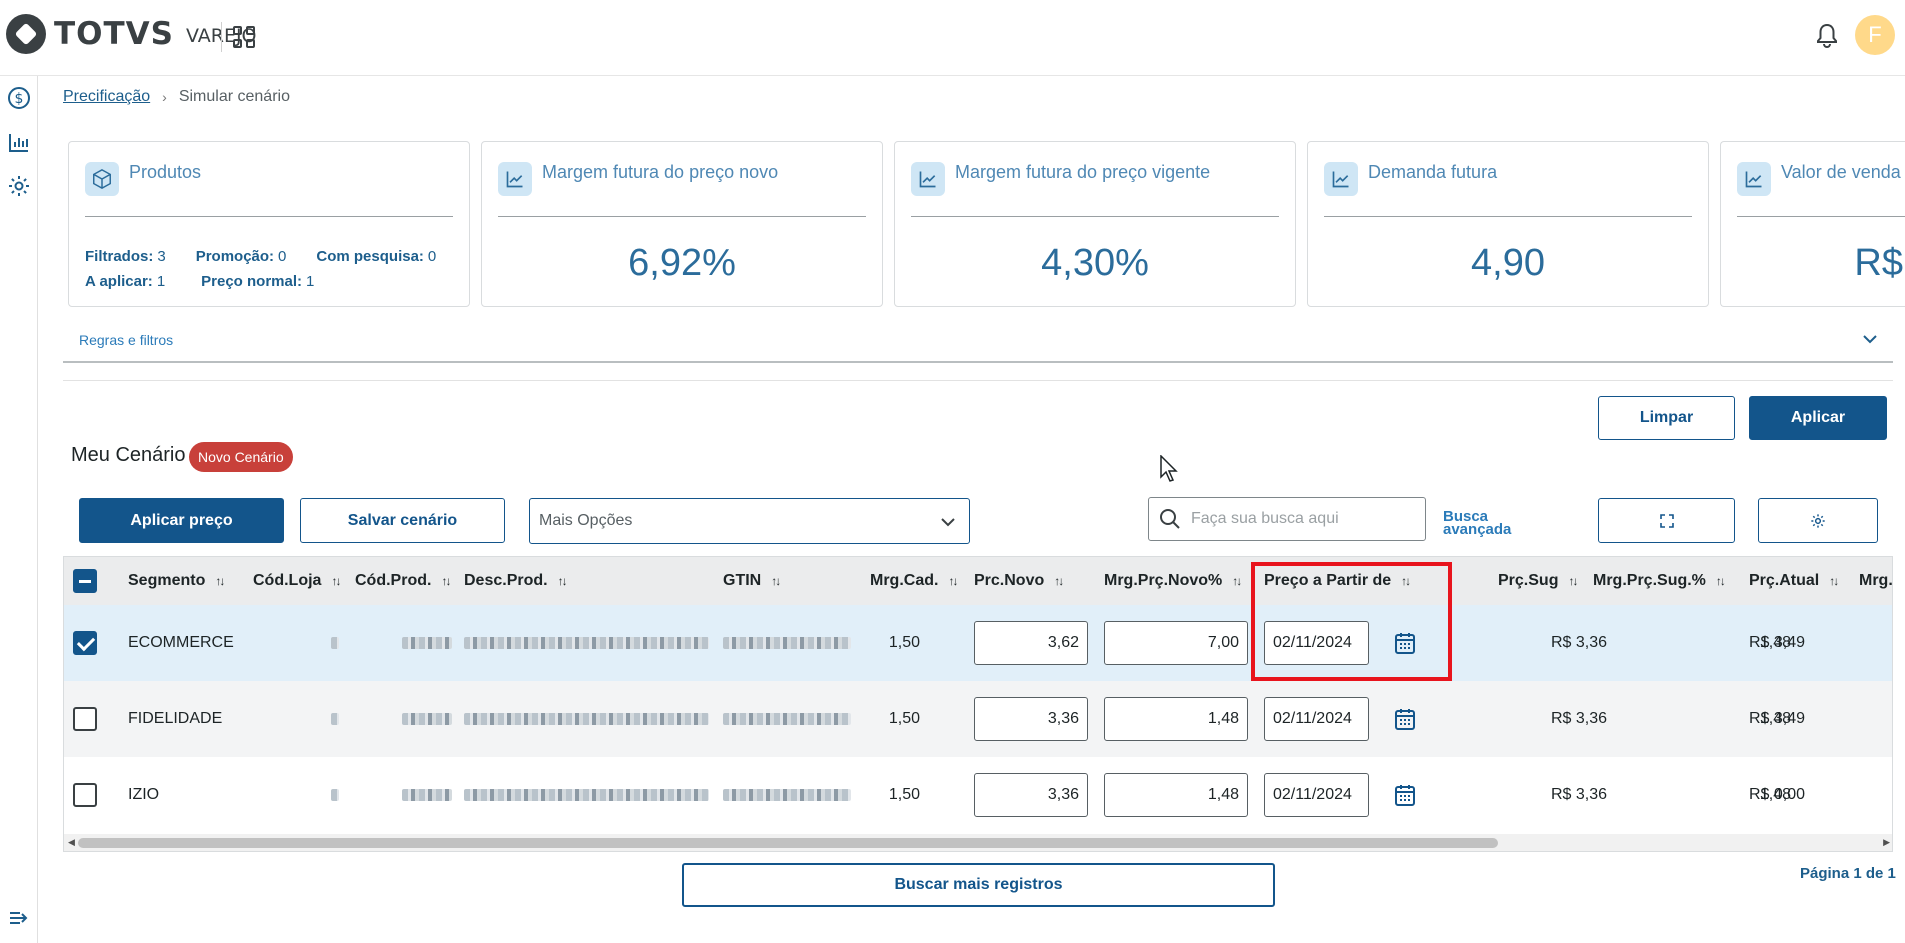 This screenshot has height=943, width=1905. I want to click on normal-price-count: 1, so click(310, 281).